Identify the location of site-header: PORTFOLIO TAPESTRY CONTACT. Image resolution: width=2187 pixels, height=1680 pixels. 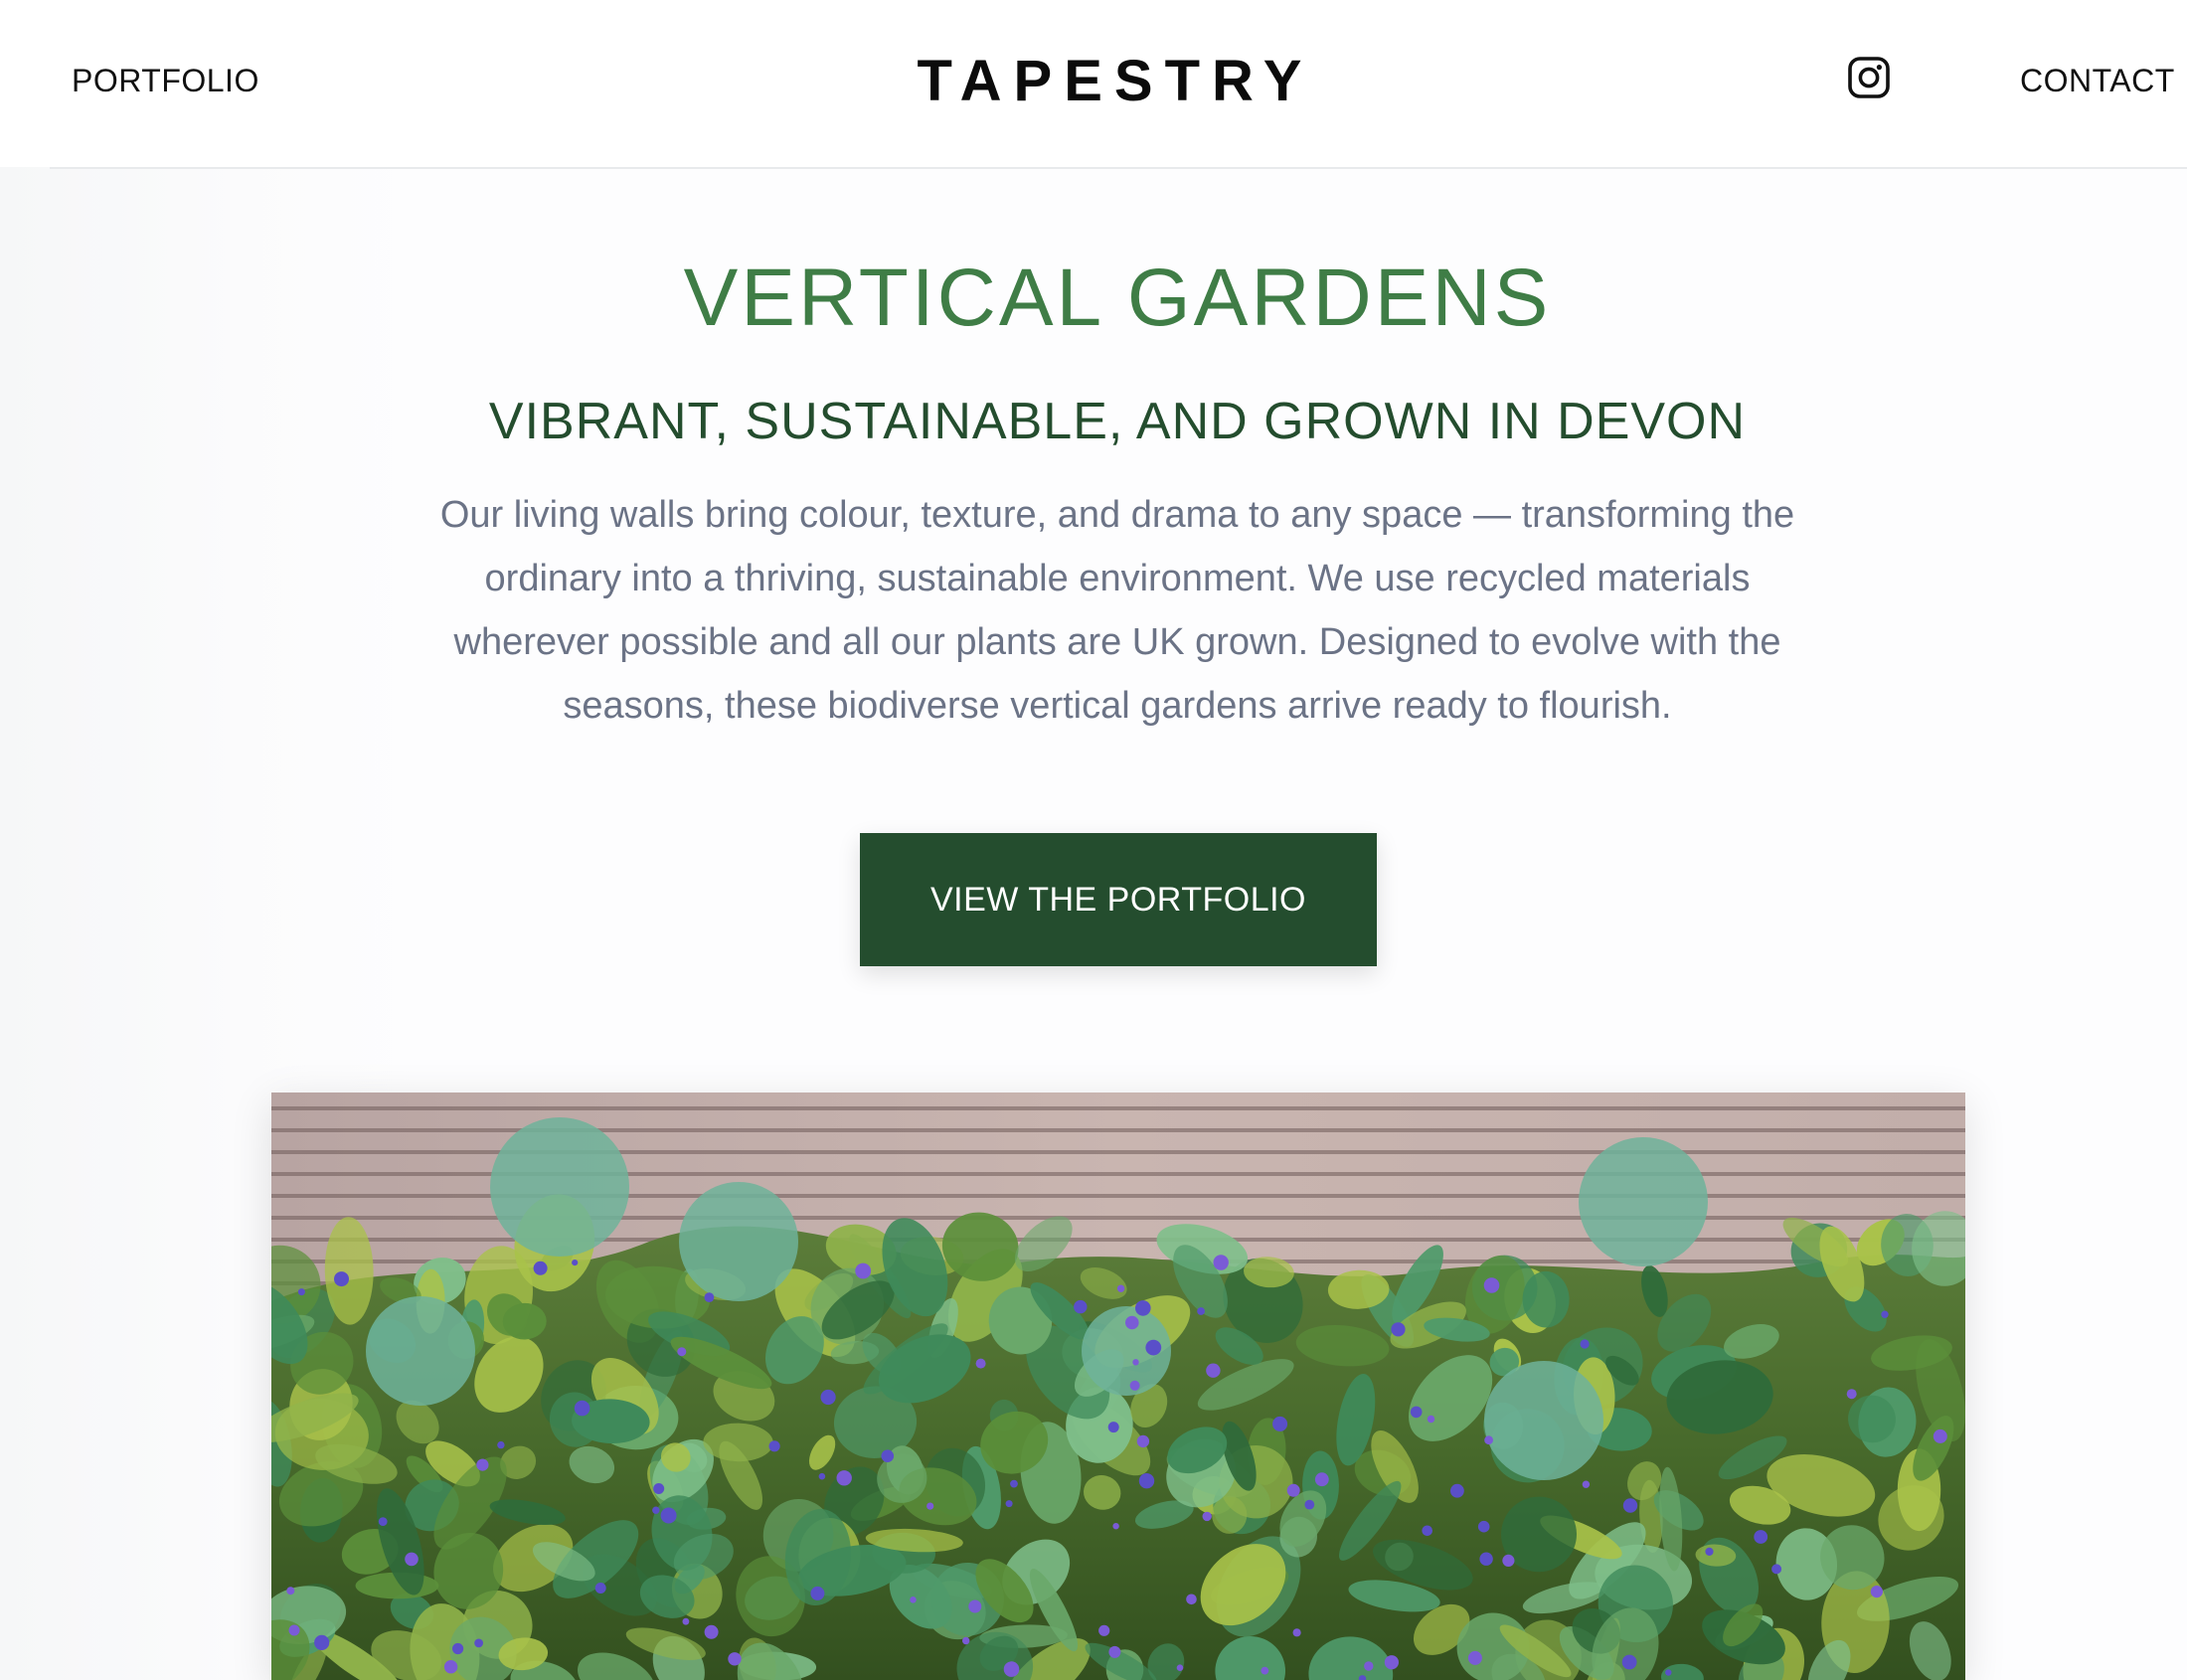
(1093, 83).